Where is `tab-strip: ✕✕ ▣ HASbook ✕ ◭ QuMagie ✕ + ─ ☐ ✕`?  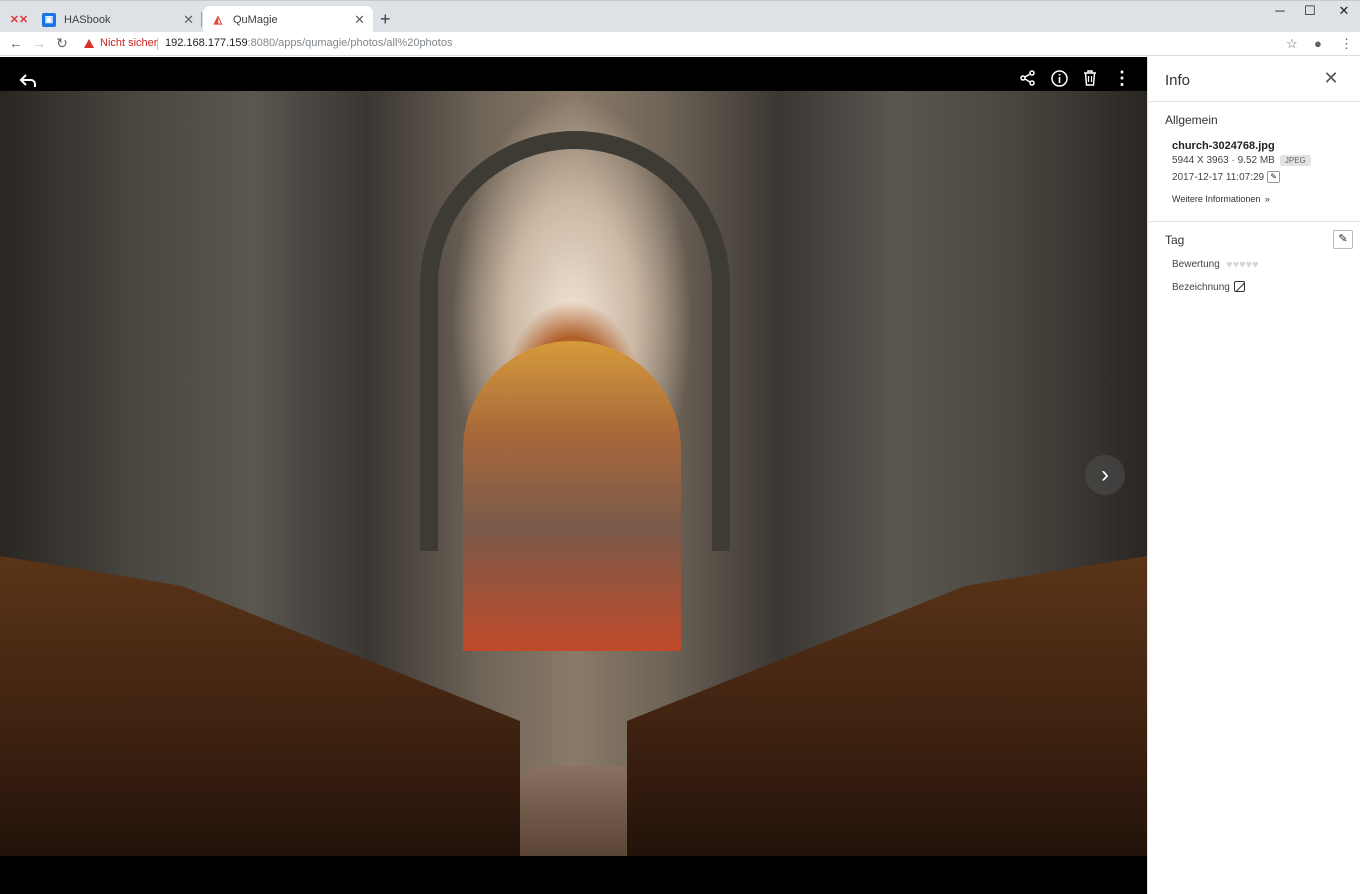 tab-strip: ✕✕ ▣ HASbook ✕ ◭ QuMagie ✕ + ─ ☐ ✕ is located at coordinates (680, 16).